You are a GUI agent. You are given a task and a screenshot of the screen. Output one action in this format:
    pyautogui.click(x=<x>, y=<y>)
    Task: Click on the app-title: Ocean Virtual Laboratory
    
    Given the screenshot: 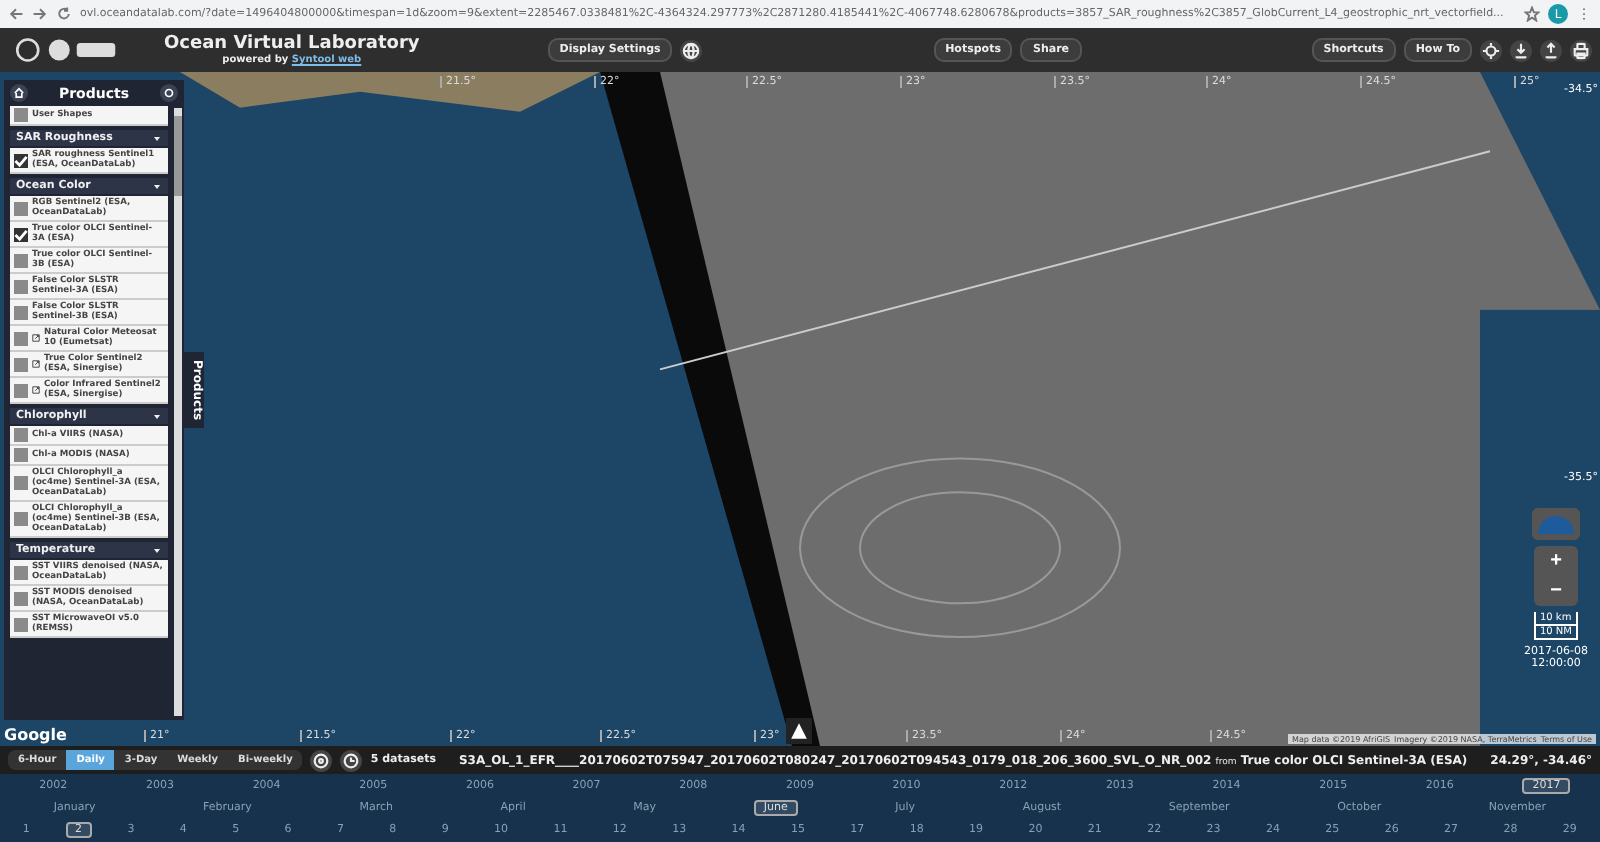 What is the action you would take?
    pyautogui.click(x=292, y=44)
    